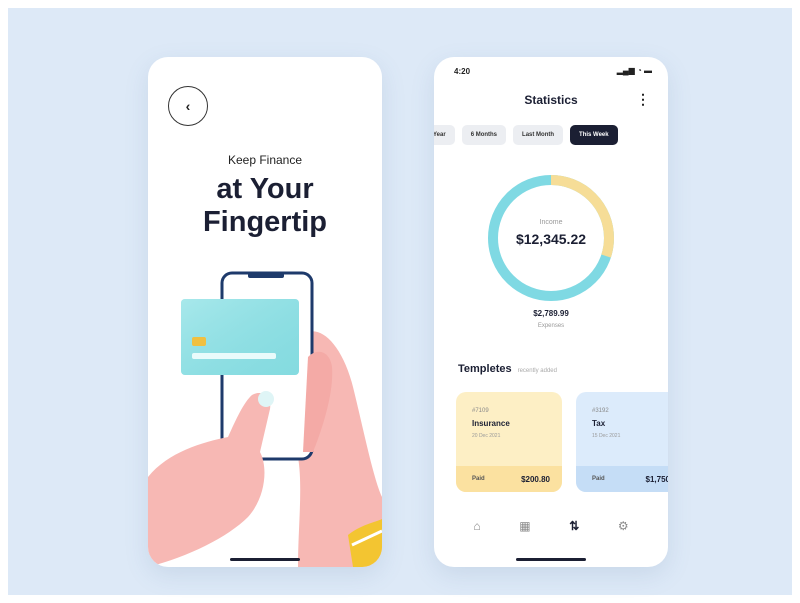  I want to click on status-time: 4:20, so click(462, 71).